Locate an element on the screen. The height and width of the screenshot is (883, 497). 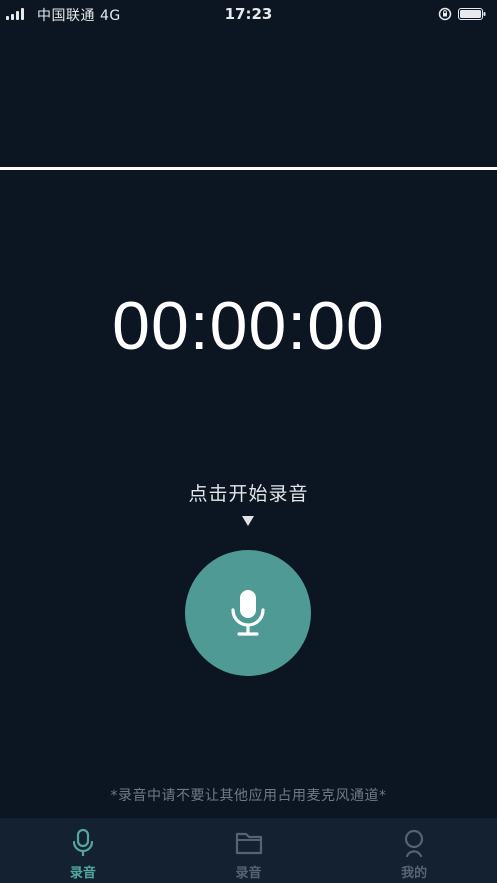
tab-record: 录音 is located at coordinates (83, 850).